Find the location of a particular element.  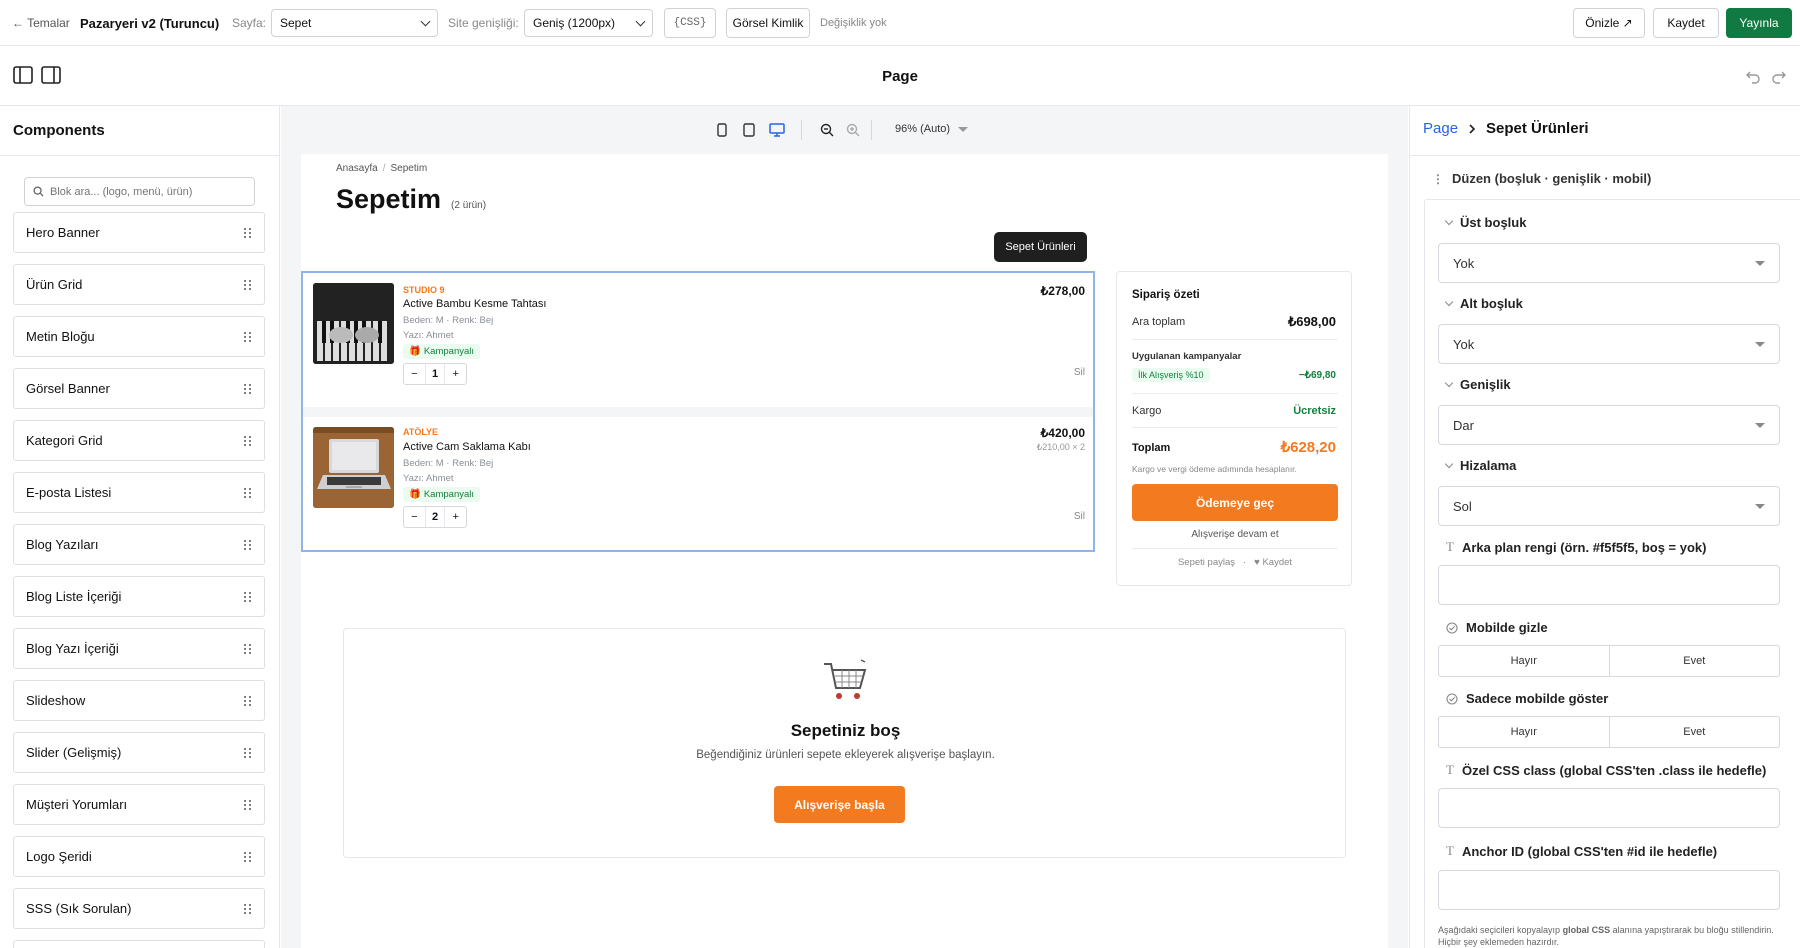

mobile-view-icon is located at coordinates (722, 130).